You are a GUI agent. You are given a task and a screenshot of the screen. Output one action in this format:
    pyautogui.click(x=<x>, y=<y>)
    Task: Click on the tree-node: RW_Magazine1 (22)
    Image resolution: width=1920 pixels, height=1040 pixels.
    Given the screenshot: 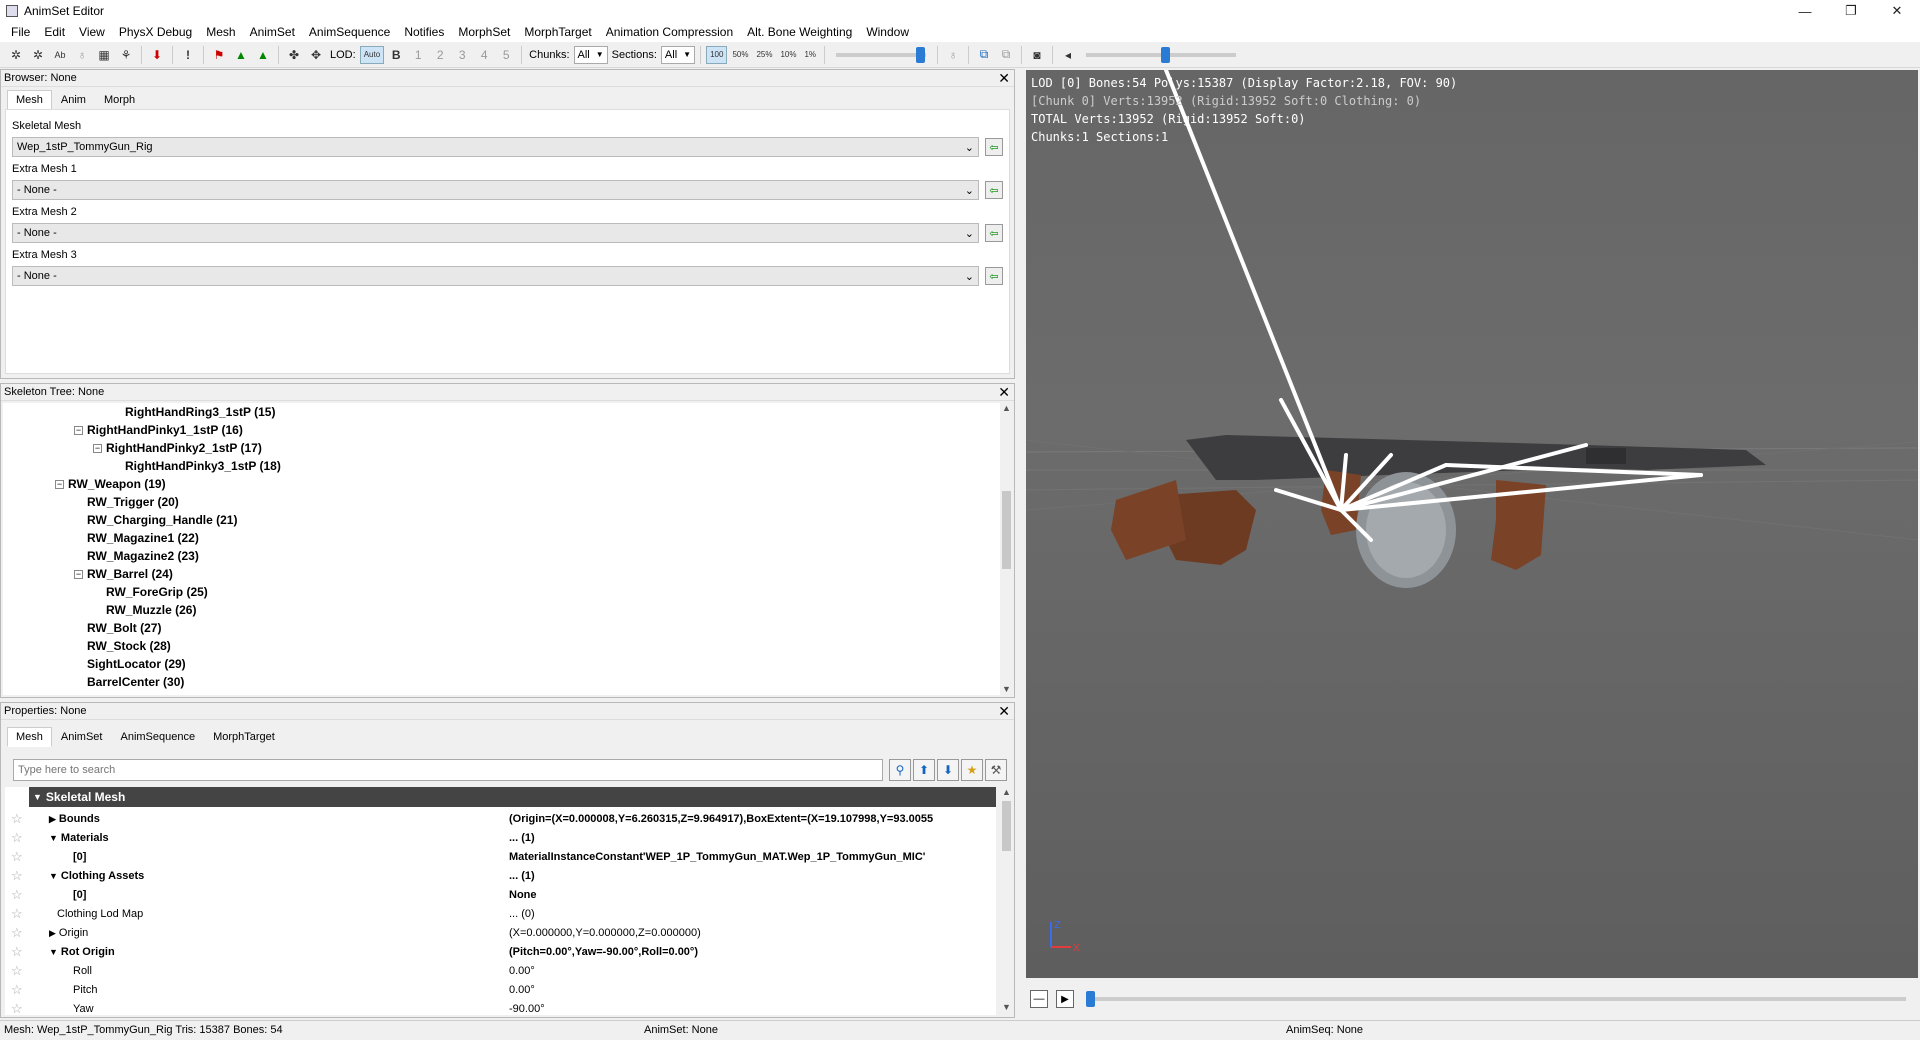 What is the action you would take?
    pyautogui.click(x=501, y=538)
    